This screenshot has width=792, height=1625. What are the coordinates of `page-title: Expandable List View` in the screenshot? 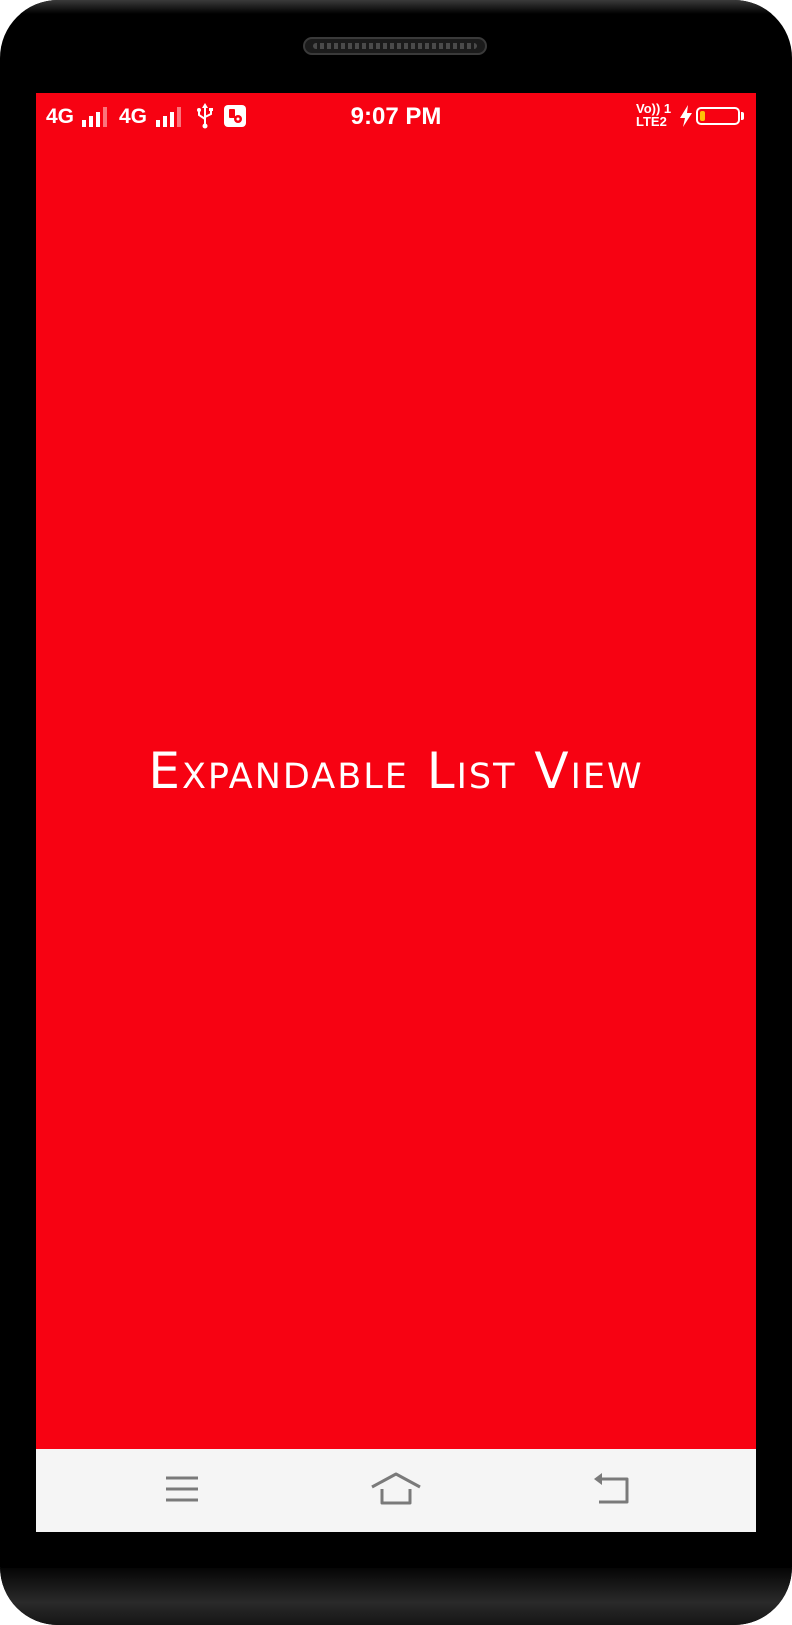 It's located at (396, 771).